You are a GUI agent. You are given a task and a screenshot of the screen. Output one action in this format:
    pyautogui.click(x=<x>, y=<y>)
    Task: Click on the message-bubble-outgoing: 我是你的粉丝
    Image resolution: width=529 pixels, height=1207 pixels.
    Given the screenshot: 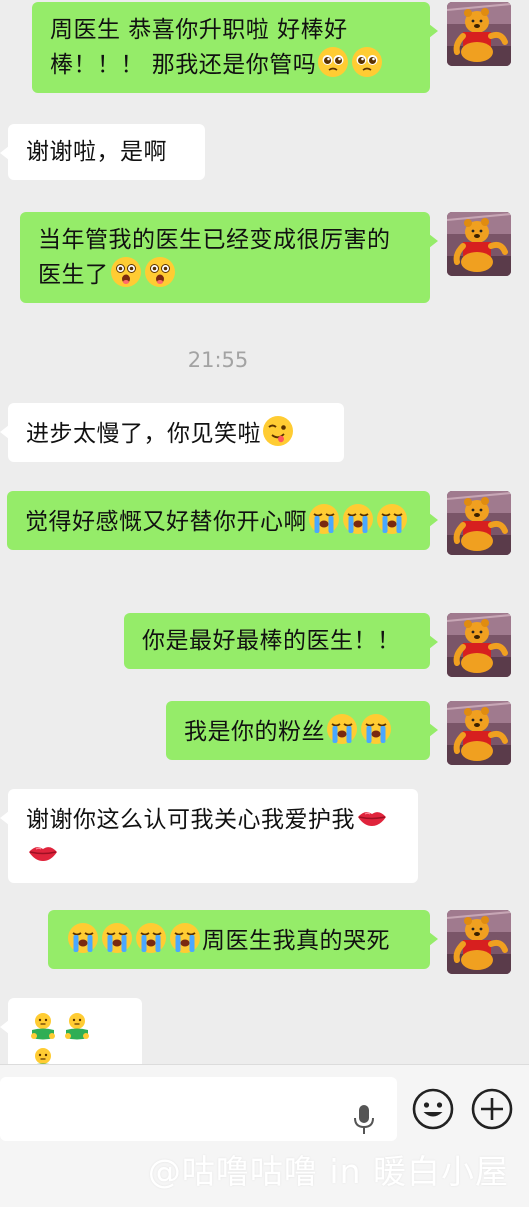 What is the action you would take?
    pyautogui.click(x=302, y=730)
    